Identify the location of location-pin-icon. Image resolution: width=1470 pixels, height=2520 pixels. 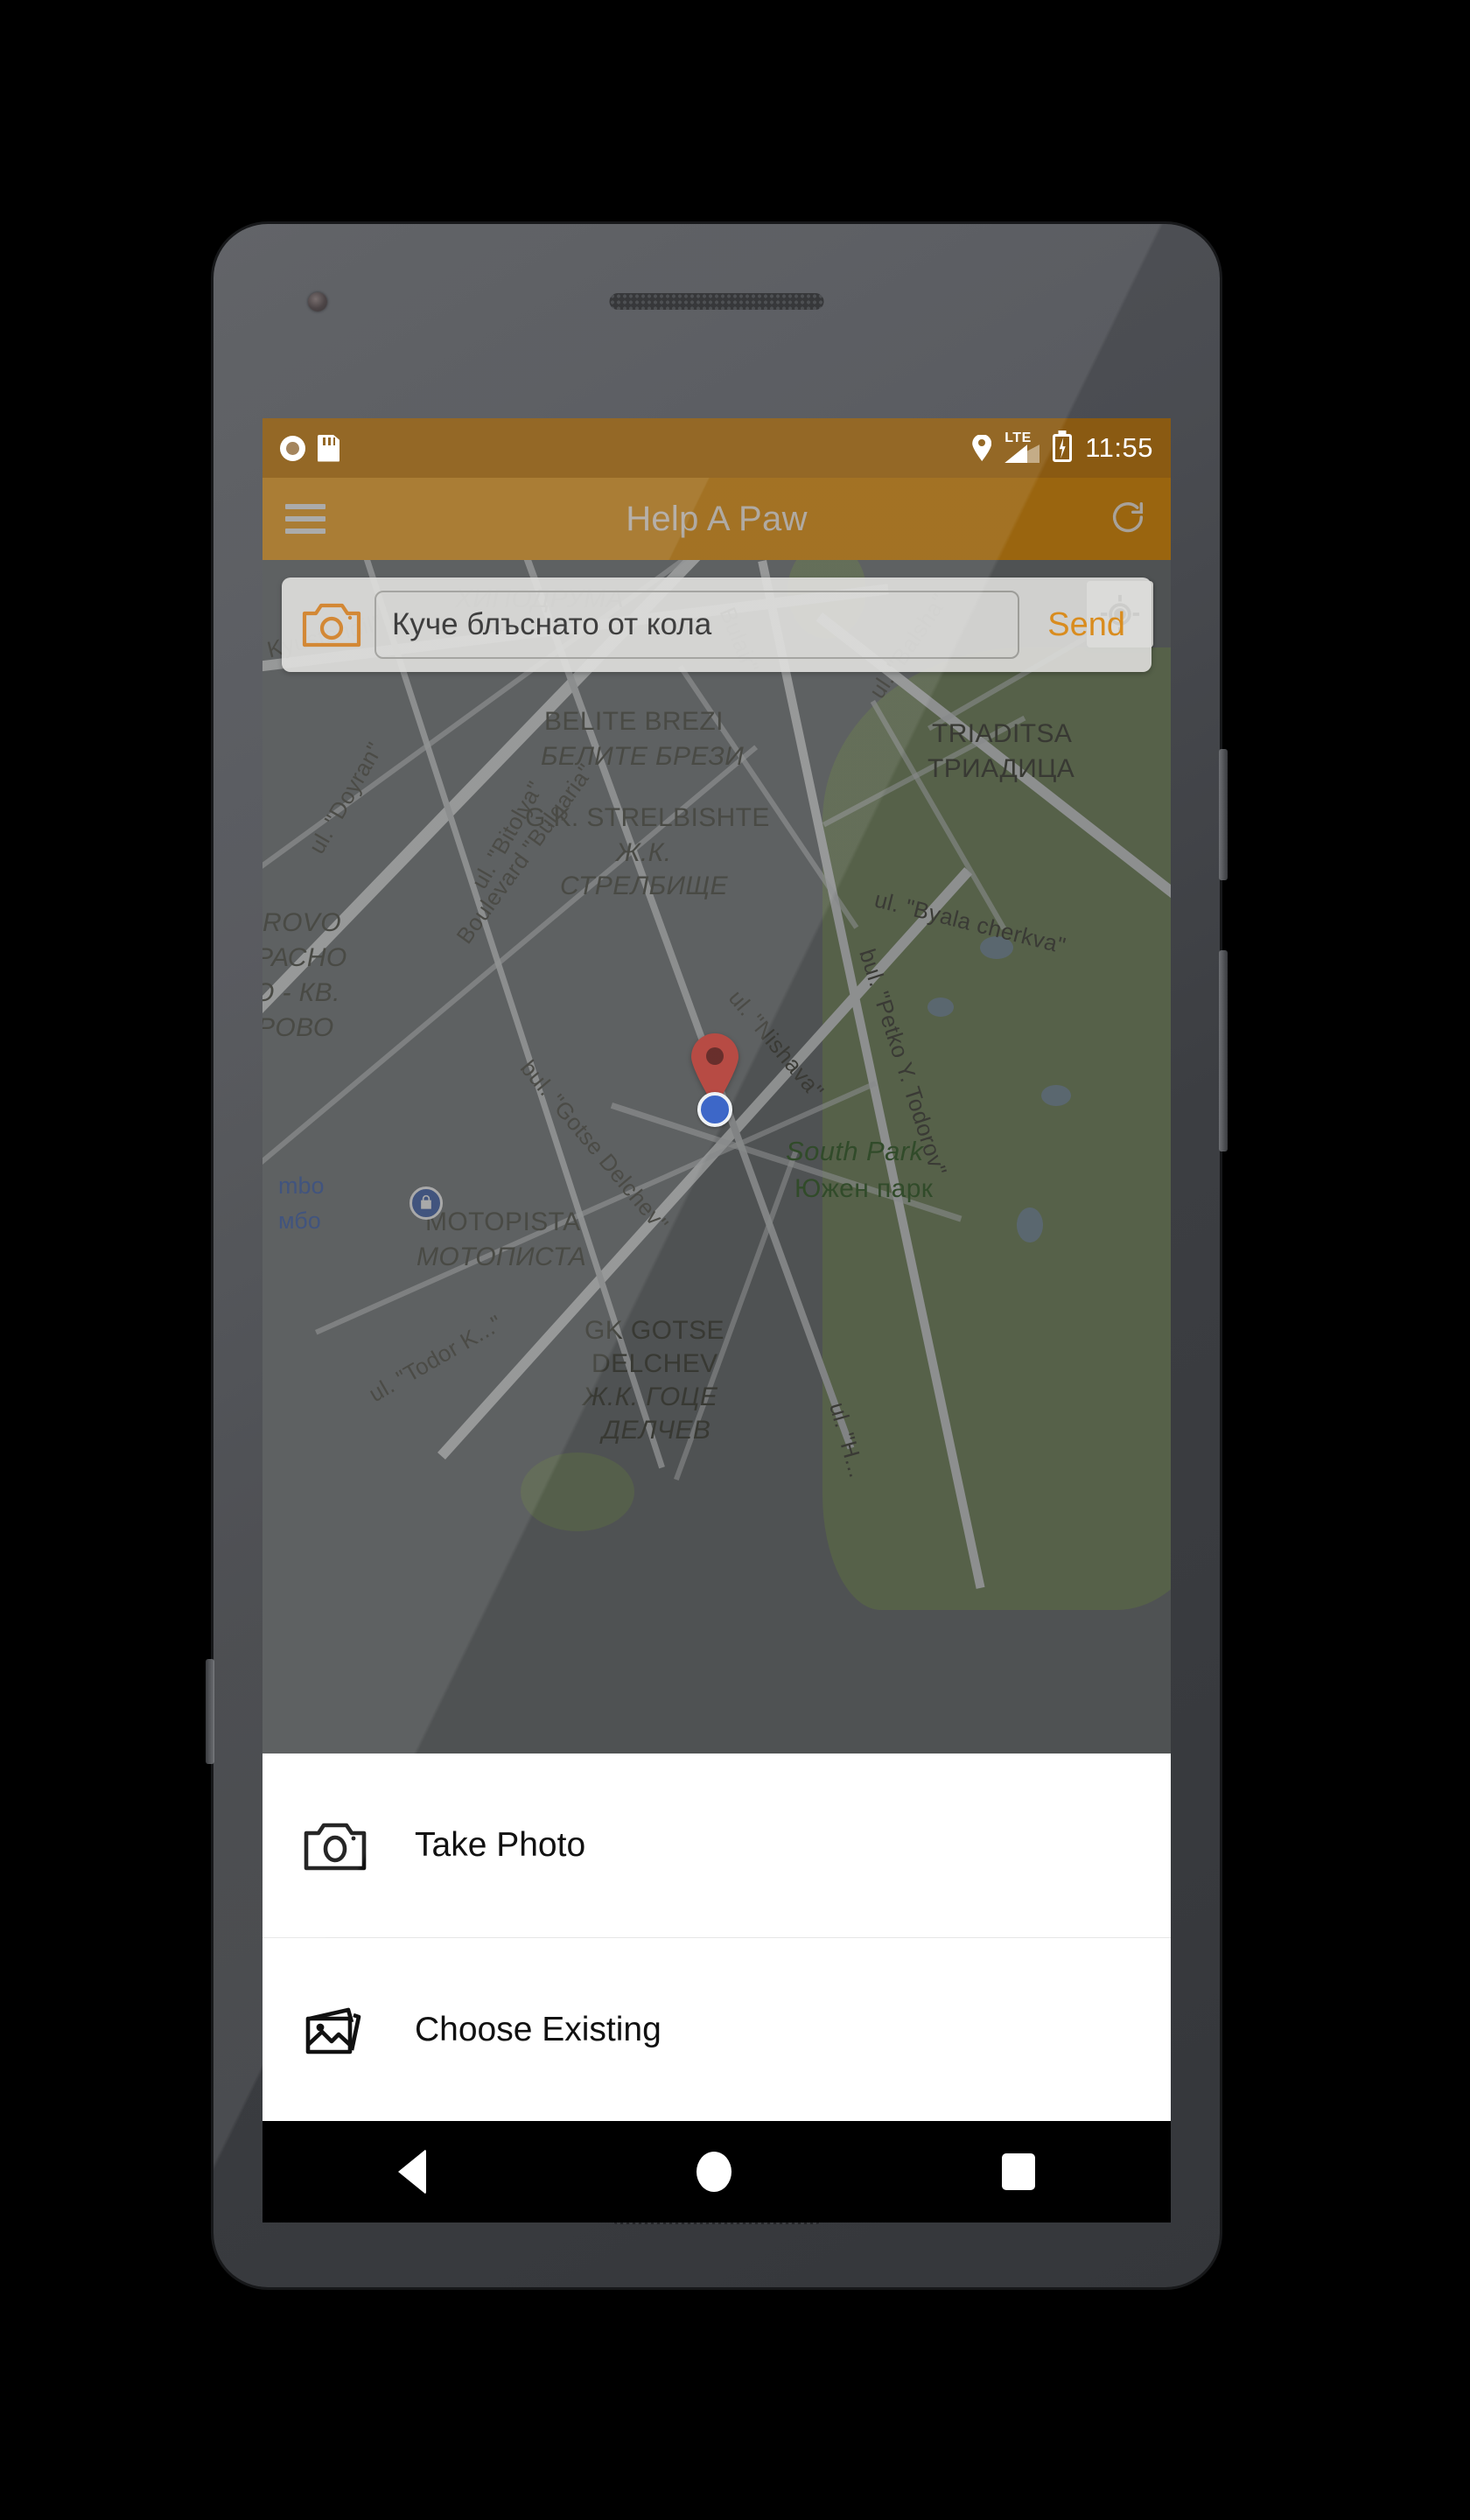
(981, 448).